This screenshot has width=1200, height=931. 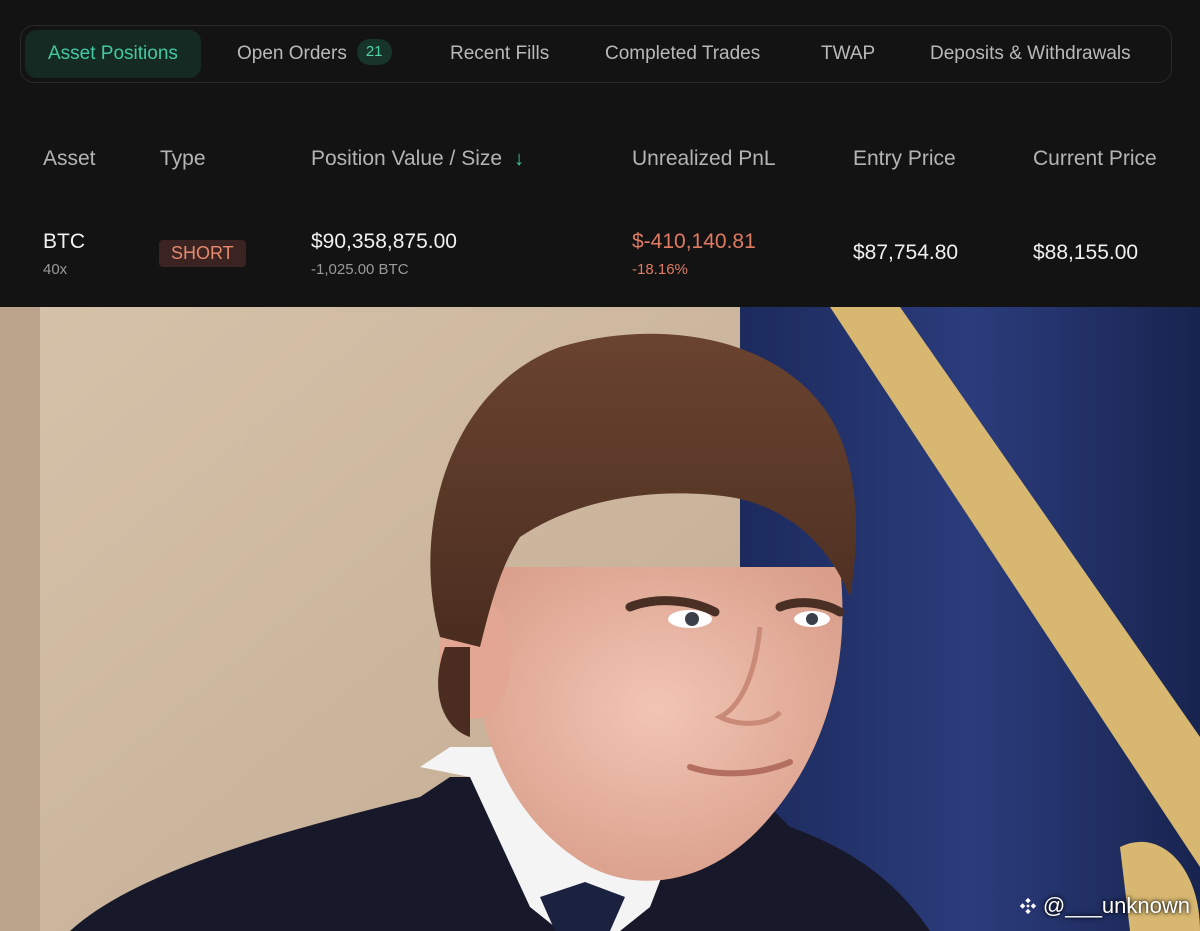 I want to click on watermark-handle: @___unknown, so click(x=1116, y=905).